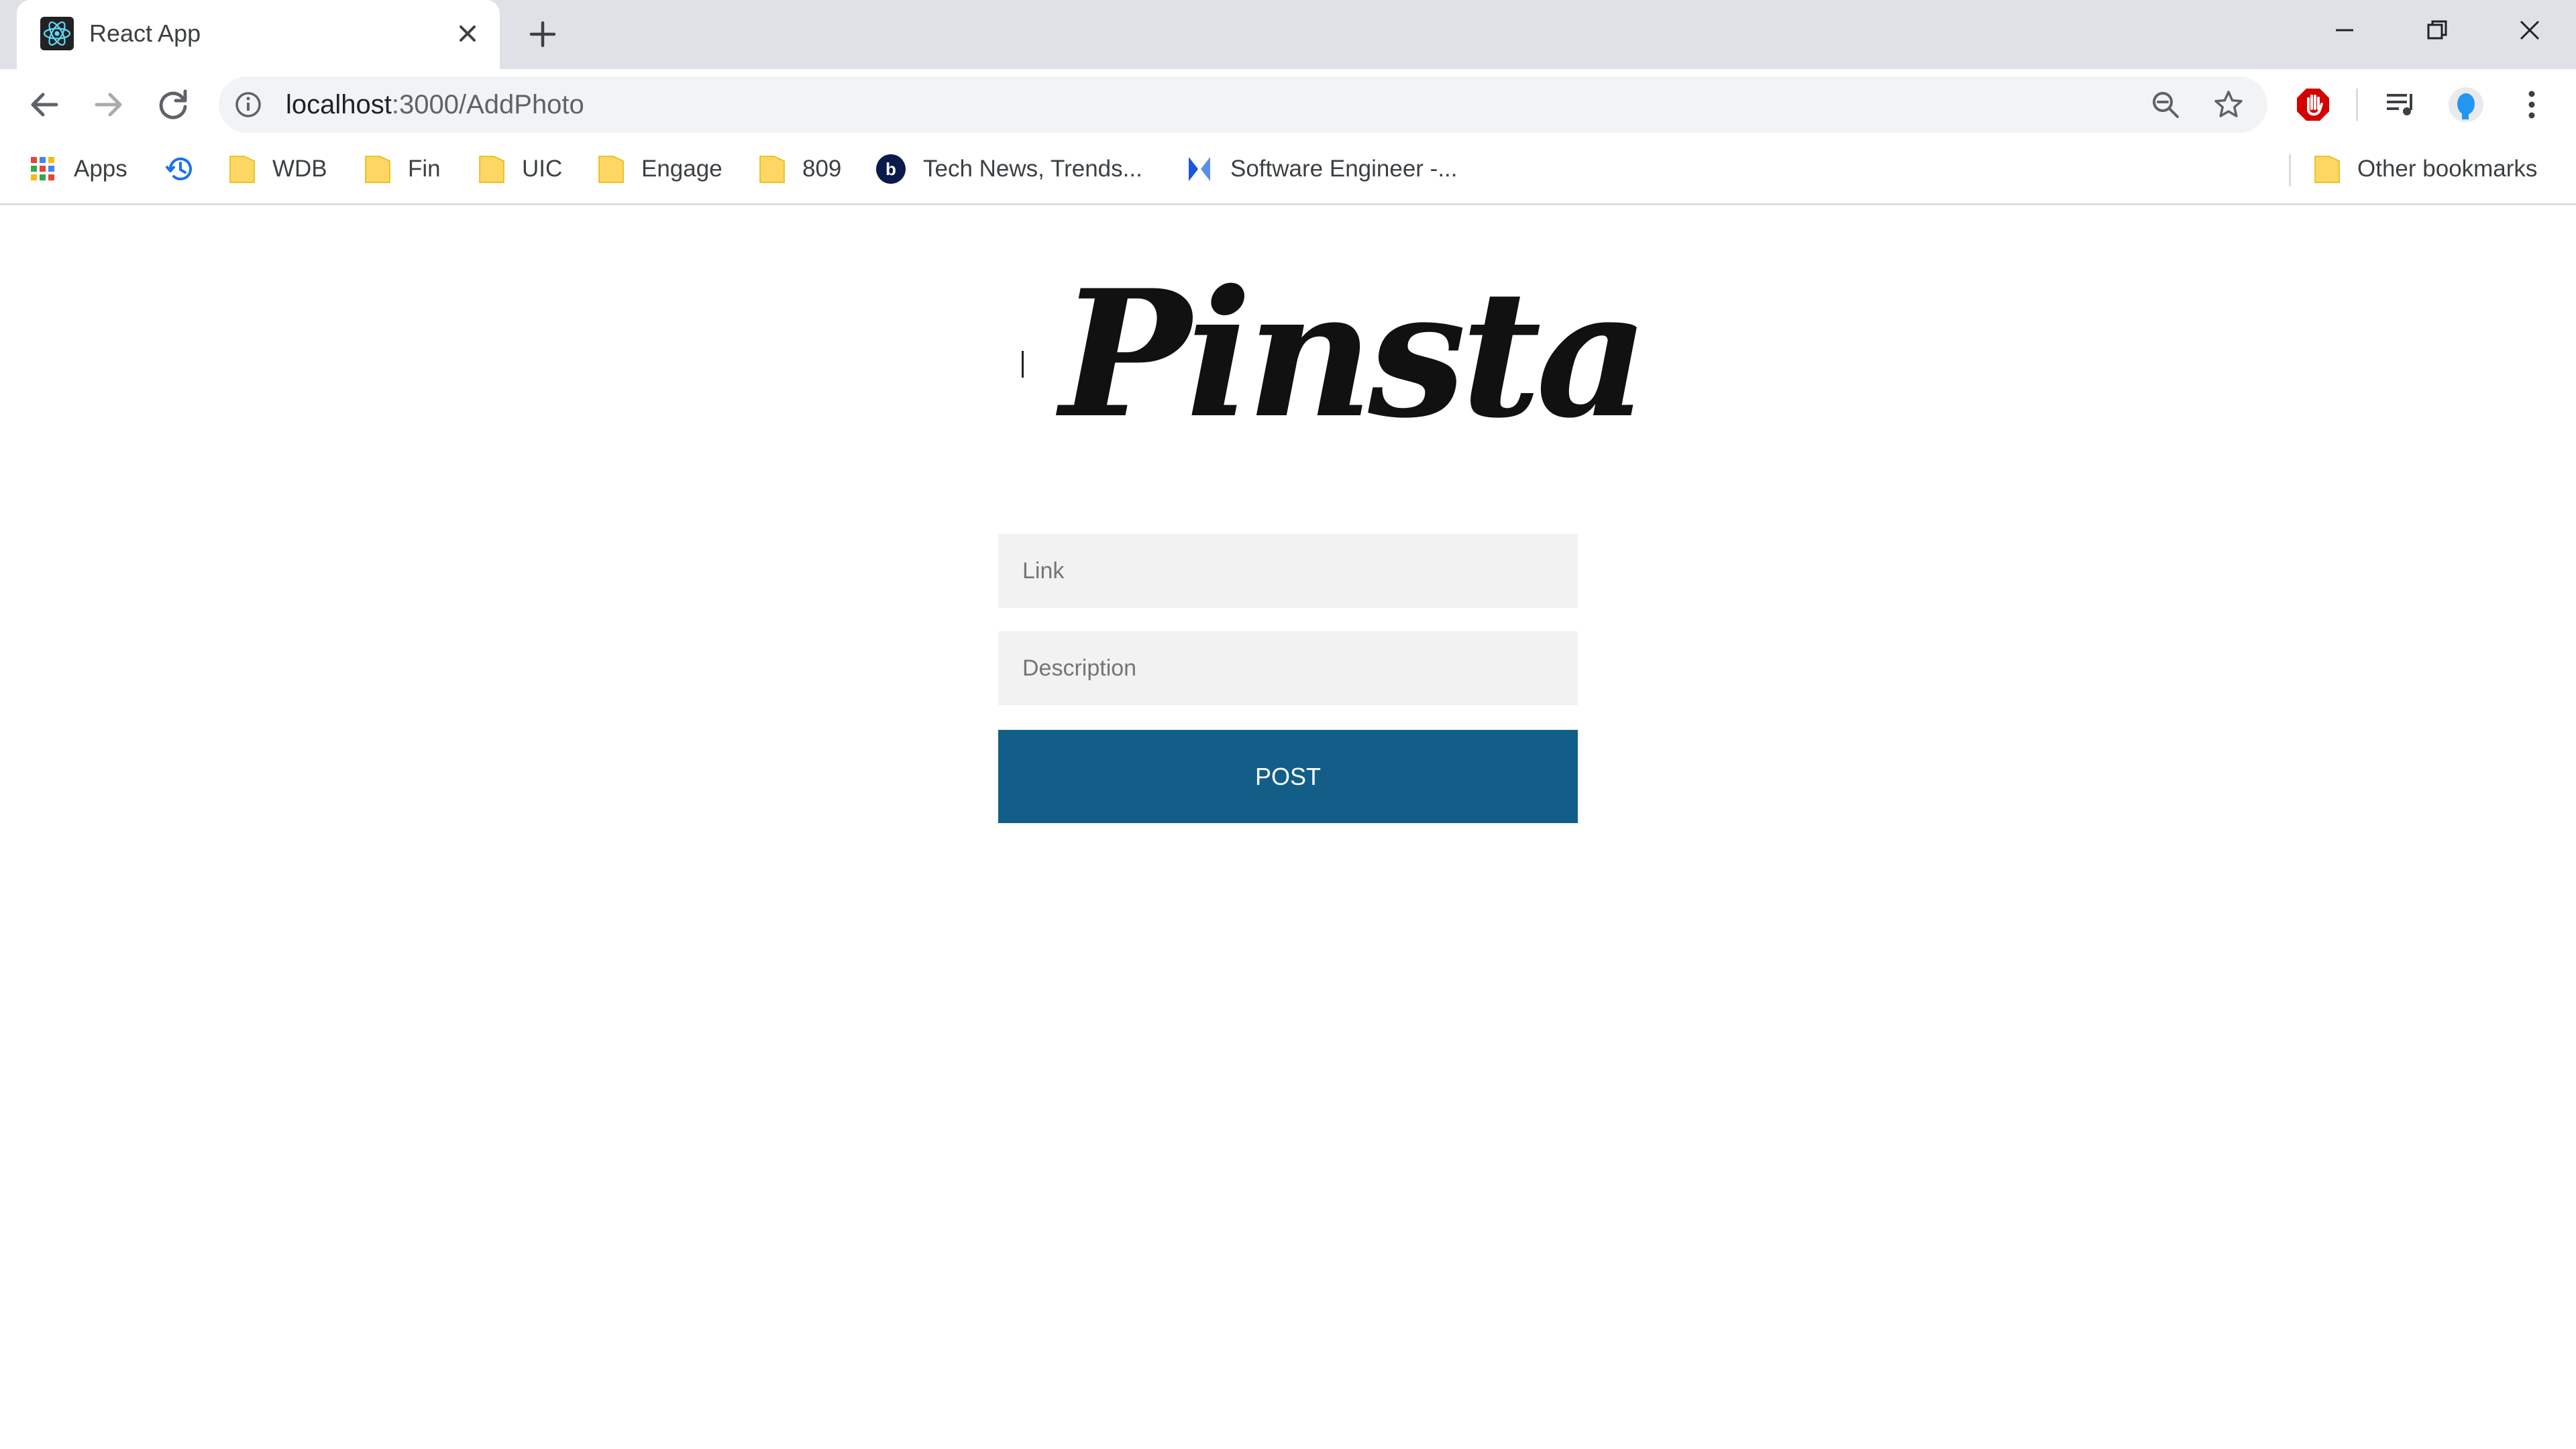 The image size is (2576, 1449). Describe the element at coordinates (542, 169) in the screenshot. I see `bookmark-label: UIC` at that location.